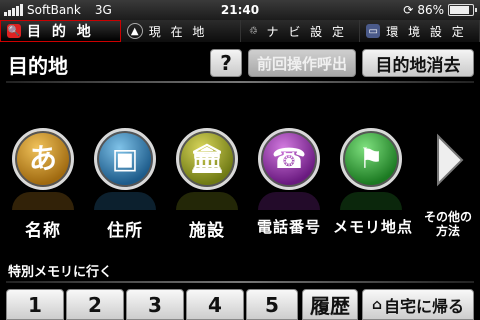  I want to click on chevron-right-icon, so click(450, 160).